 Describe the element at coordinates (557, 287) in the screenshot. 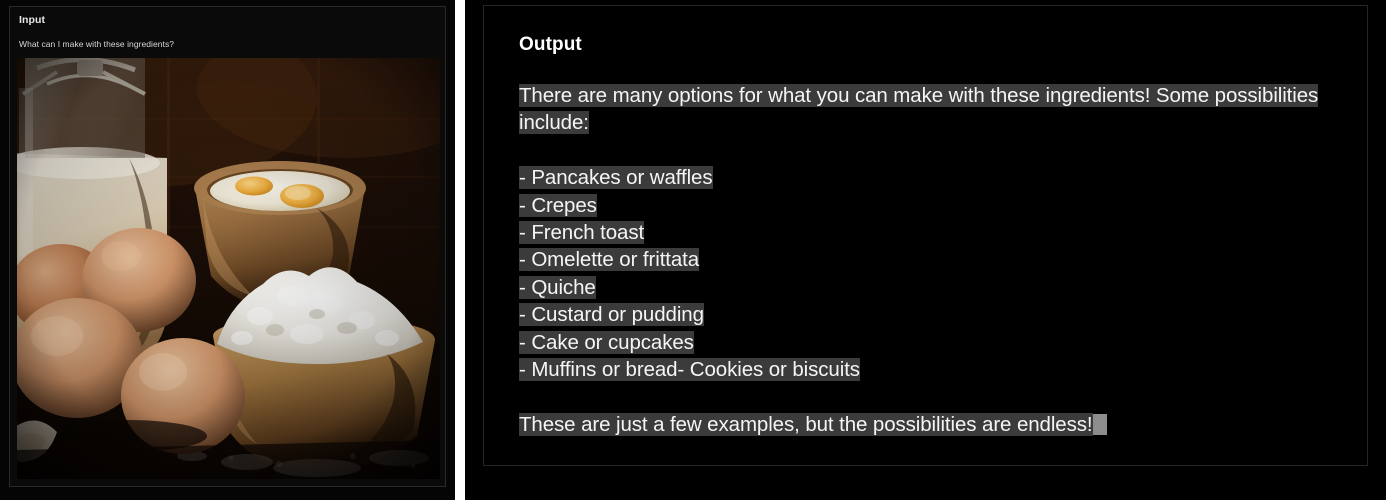

I see `list-item-label: - Quiche` at that location.